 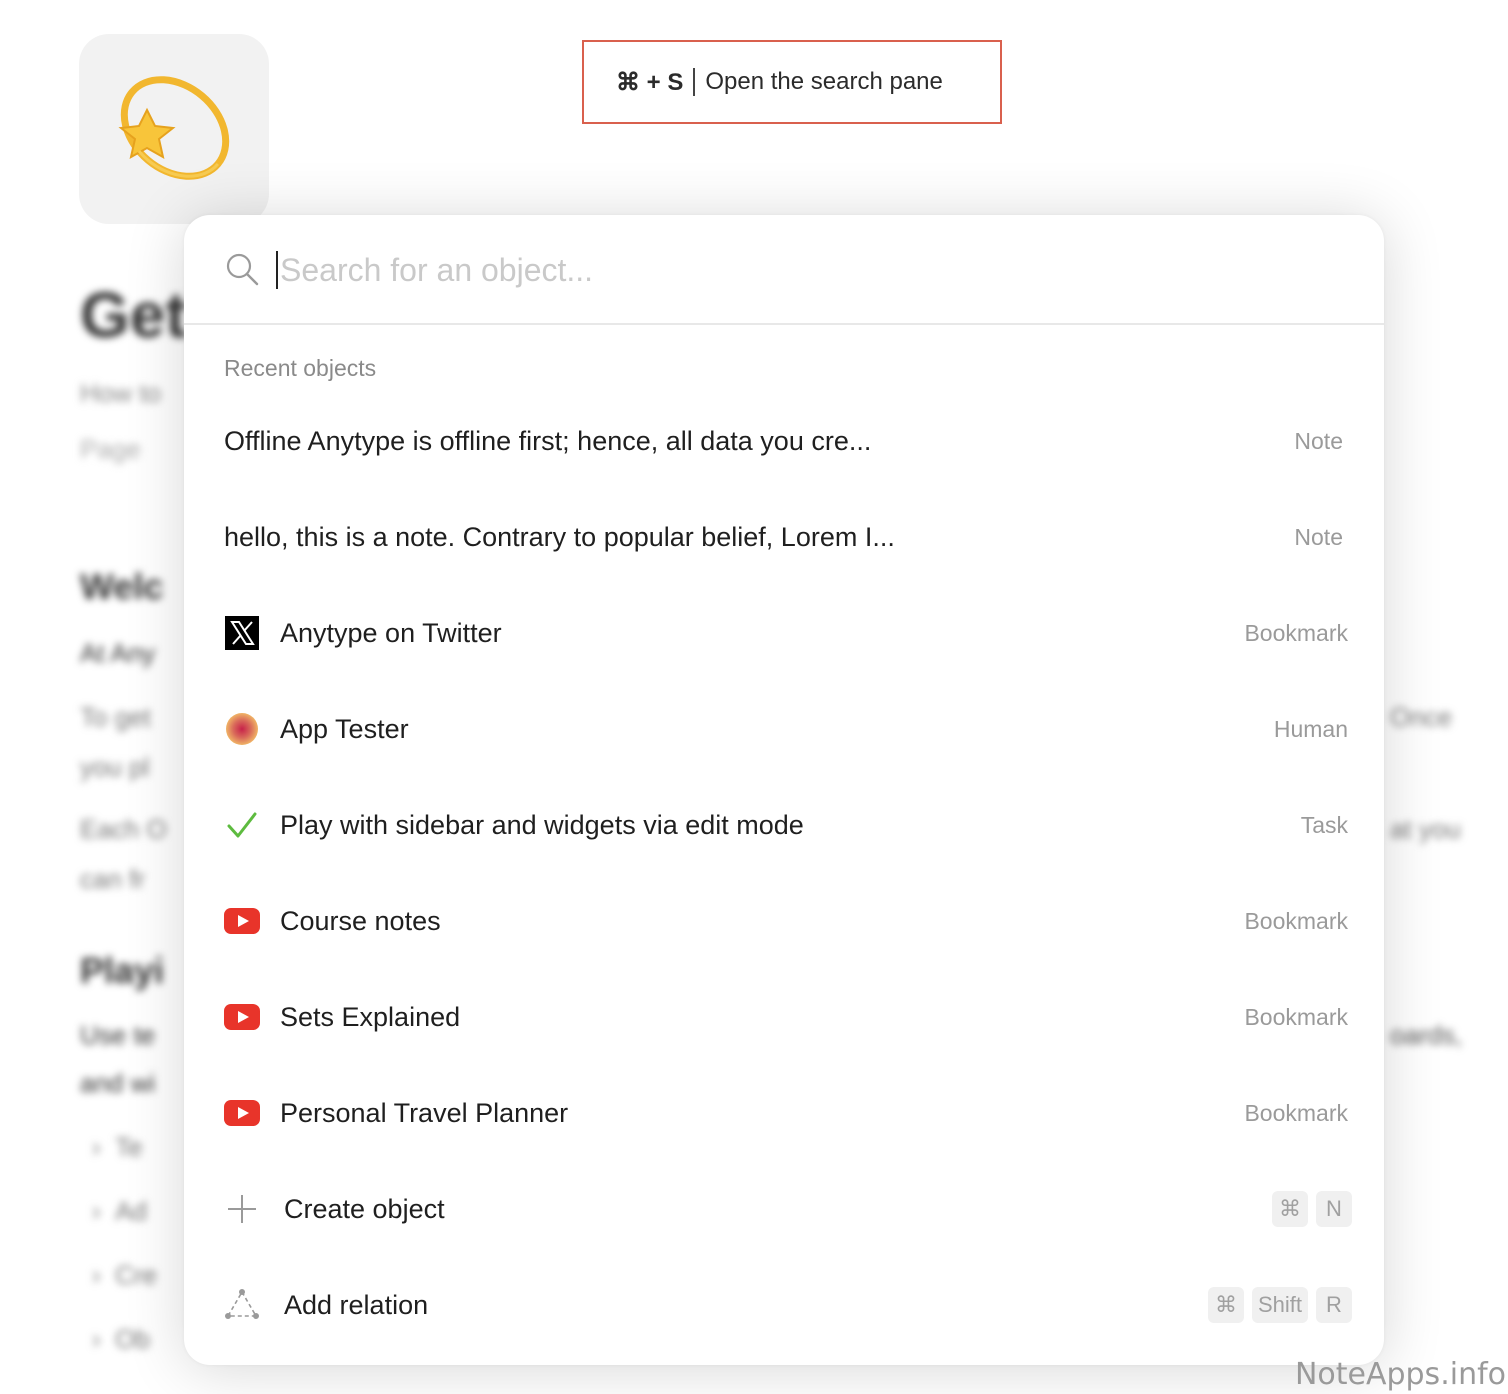 I want to click on bg-paragraph: oards,, so click(x=1426, y=1035).